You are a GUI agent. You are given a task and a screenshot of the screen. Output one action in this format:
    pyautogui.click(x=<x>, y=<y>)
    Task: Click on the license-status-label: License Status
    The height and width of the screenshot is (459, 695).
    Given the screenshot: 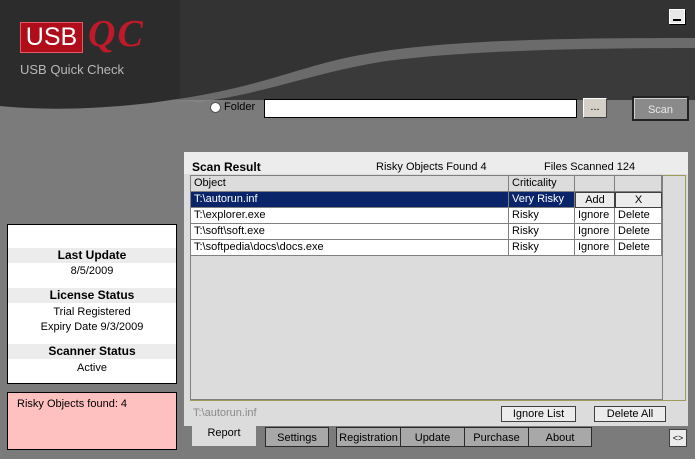 What is the action you would take?
    pyautogui.click(x=92, y=295)
    